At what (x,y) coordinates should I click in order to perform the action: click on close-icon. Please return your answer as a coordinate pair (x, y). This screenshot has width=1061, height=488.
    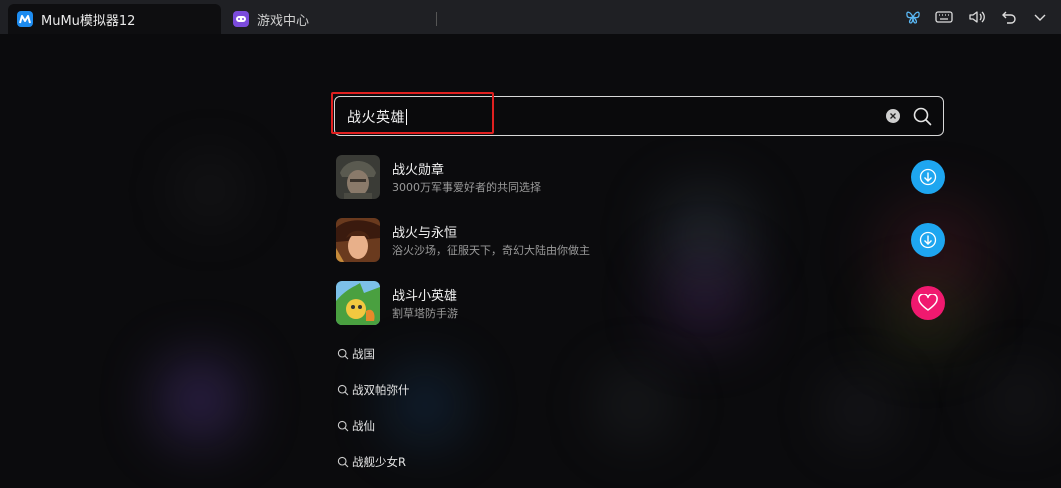
    Looking at the image, I should click on (893, 116).